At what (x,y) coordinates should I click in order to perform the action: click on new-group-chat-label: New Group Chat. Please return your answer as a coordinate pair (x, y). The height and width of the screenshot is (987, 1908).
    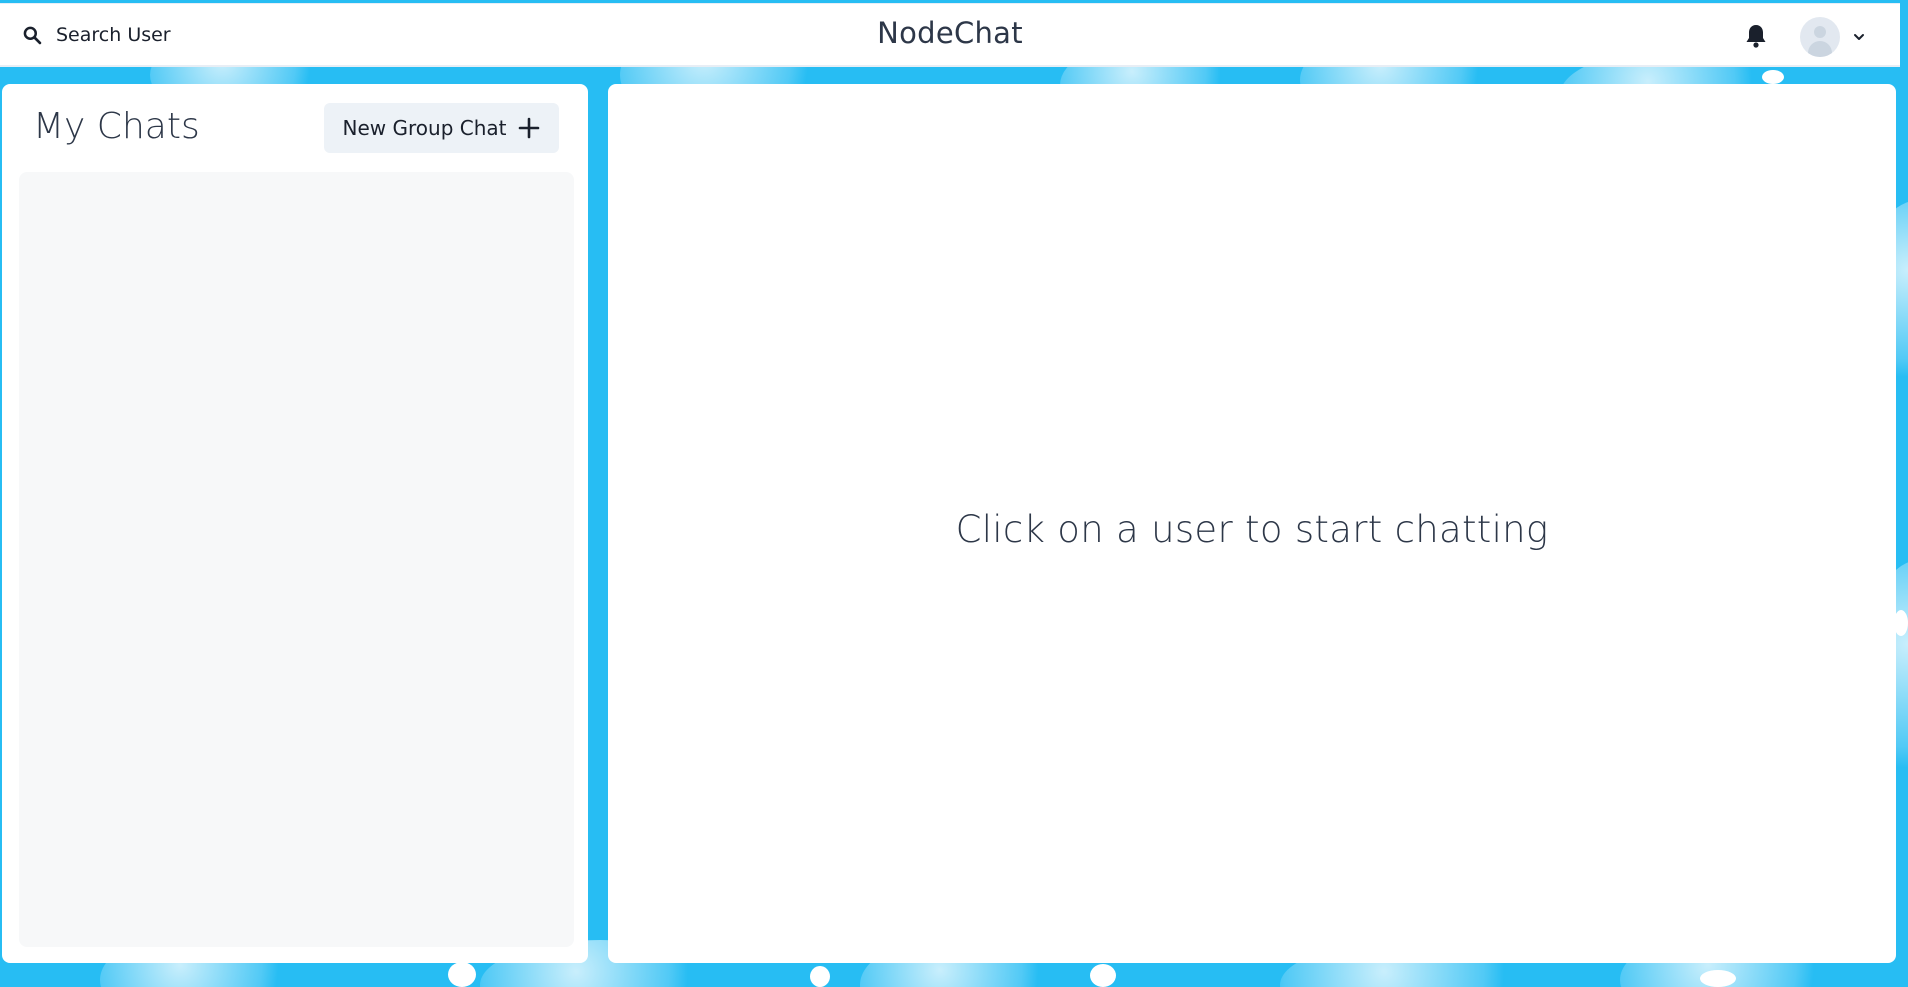
    Looking at the image, I should click on (424, 128).